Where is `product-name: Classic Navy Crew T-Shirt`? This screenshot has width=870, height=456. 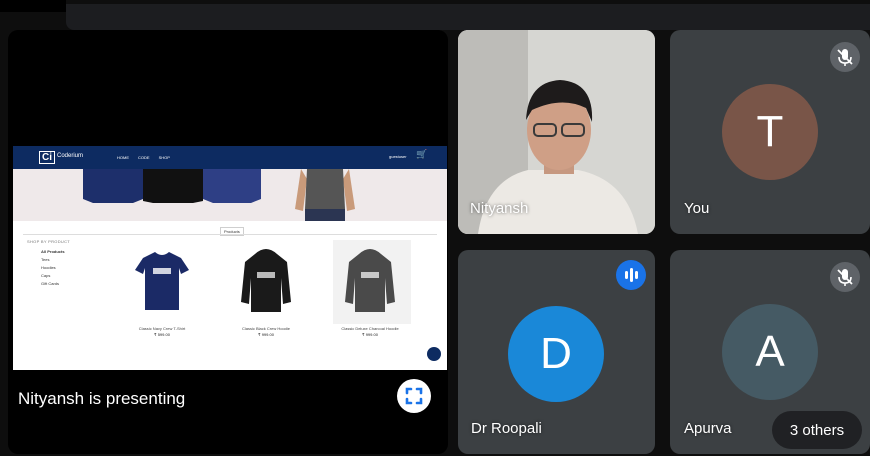
product-name: Classic Navy Crew T-Shirt is located at coordinates (162, 328).